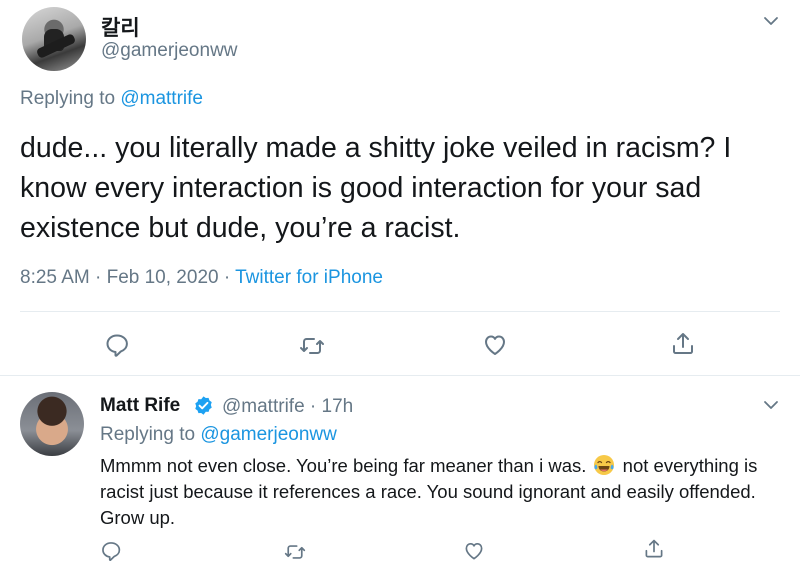  Describe the element at coordinates (203, 405) in the screenshot. I see `verified-badge-icon` at that location.